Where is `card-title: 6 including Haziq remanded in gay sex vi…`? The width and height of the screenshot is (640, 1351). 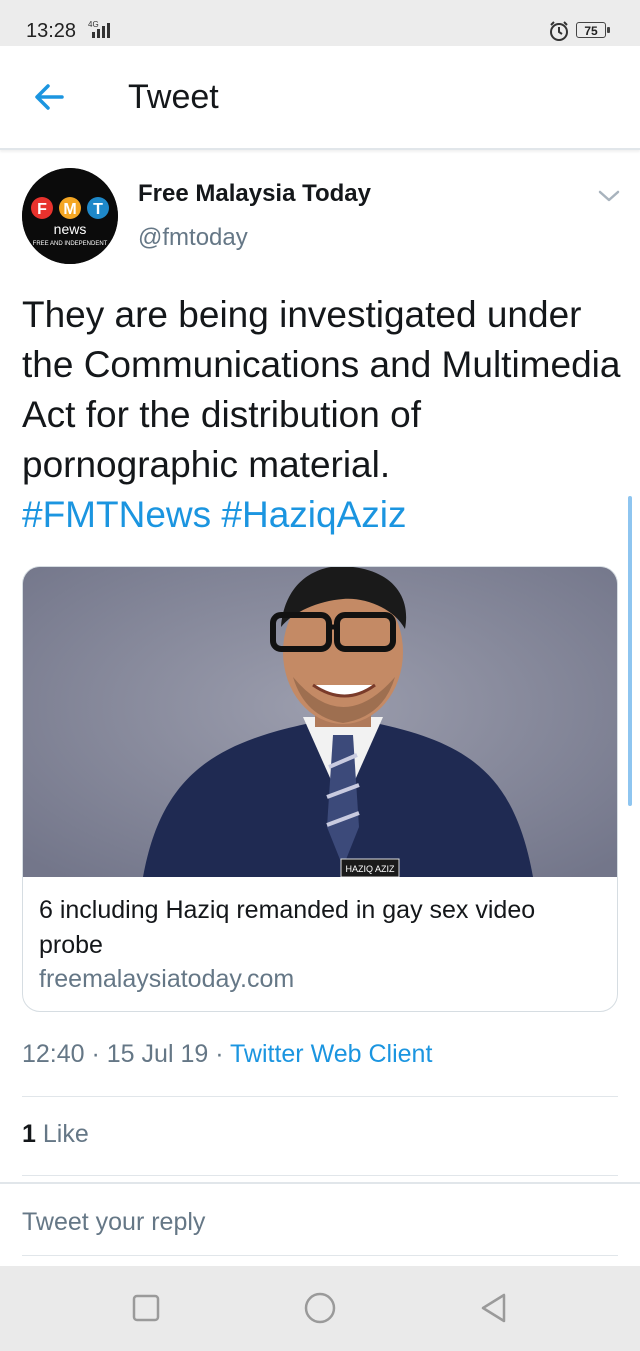 card-title: 6 including Haziq remanded in gay sex vi… is located at coordinates (319, 928).